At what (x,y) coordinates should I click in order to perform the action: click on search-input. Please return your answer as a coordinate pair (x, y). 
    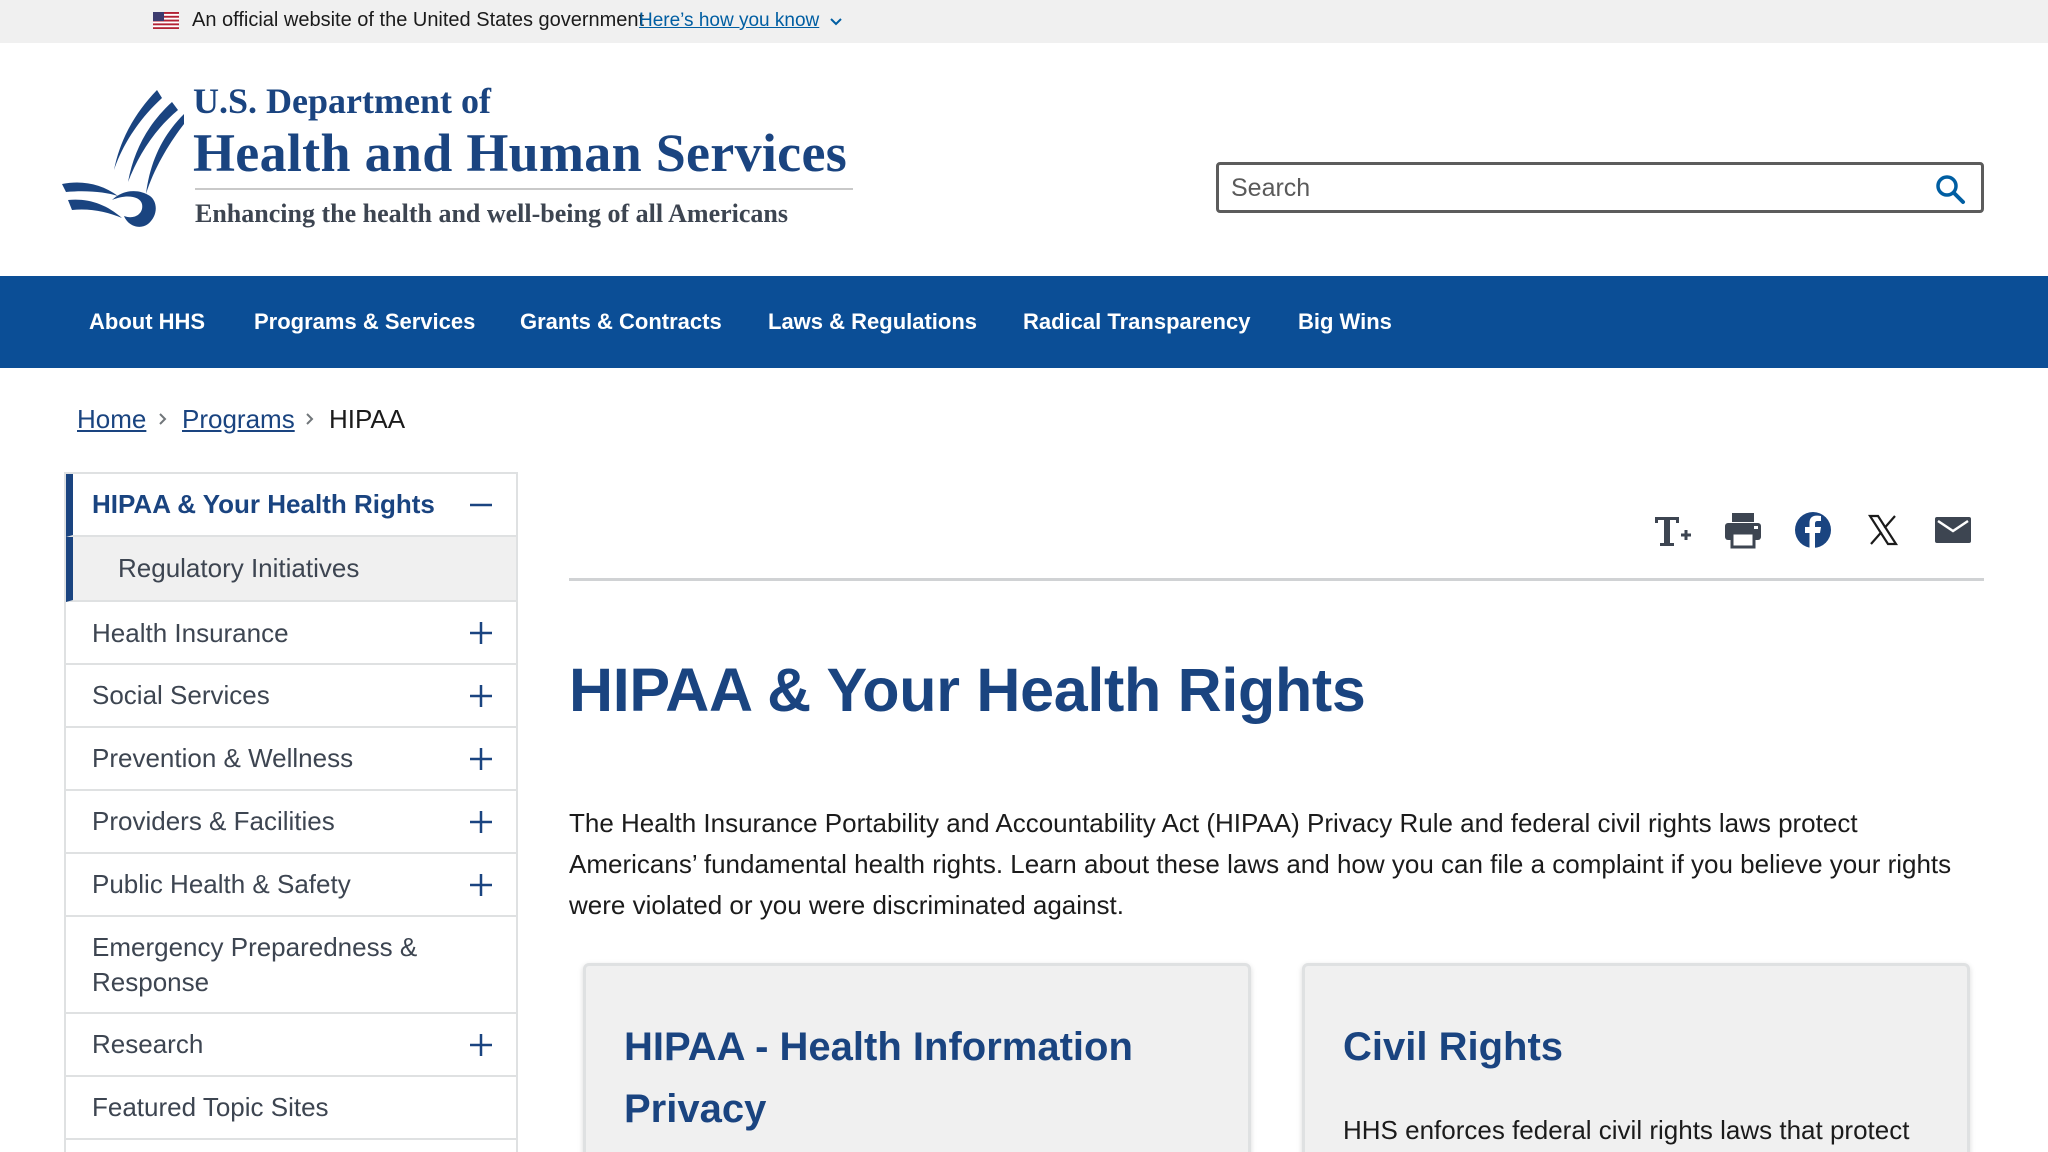
    Looking at the image, I should click on (1571, 188).